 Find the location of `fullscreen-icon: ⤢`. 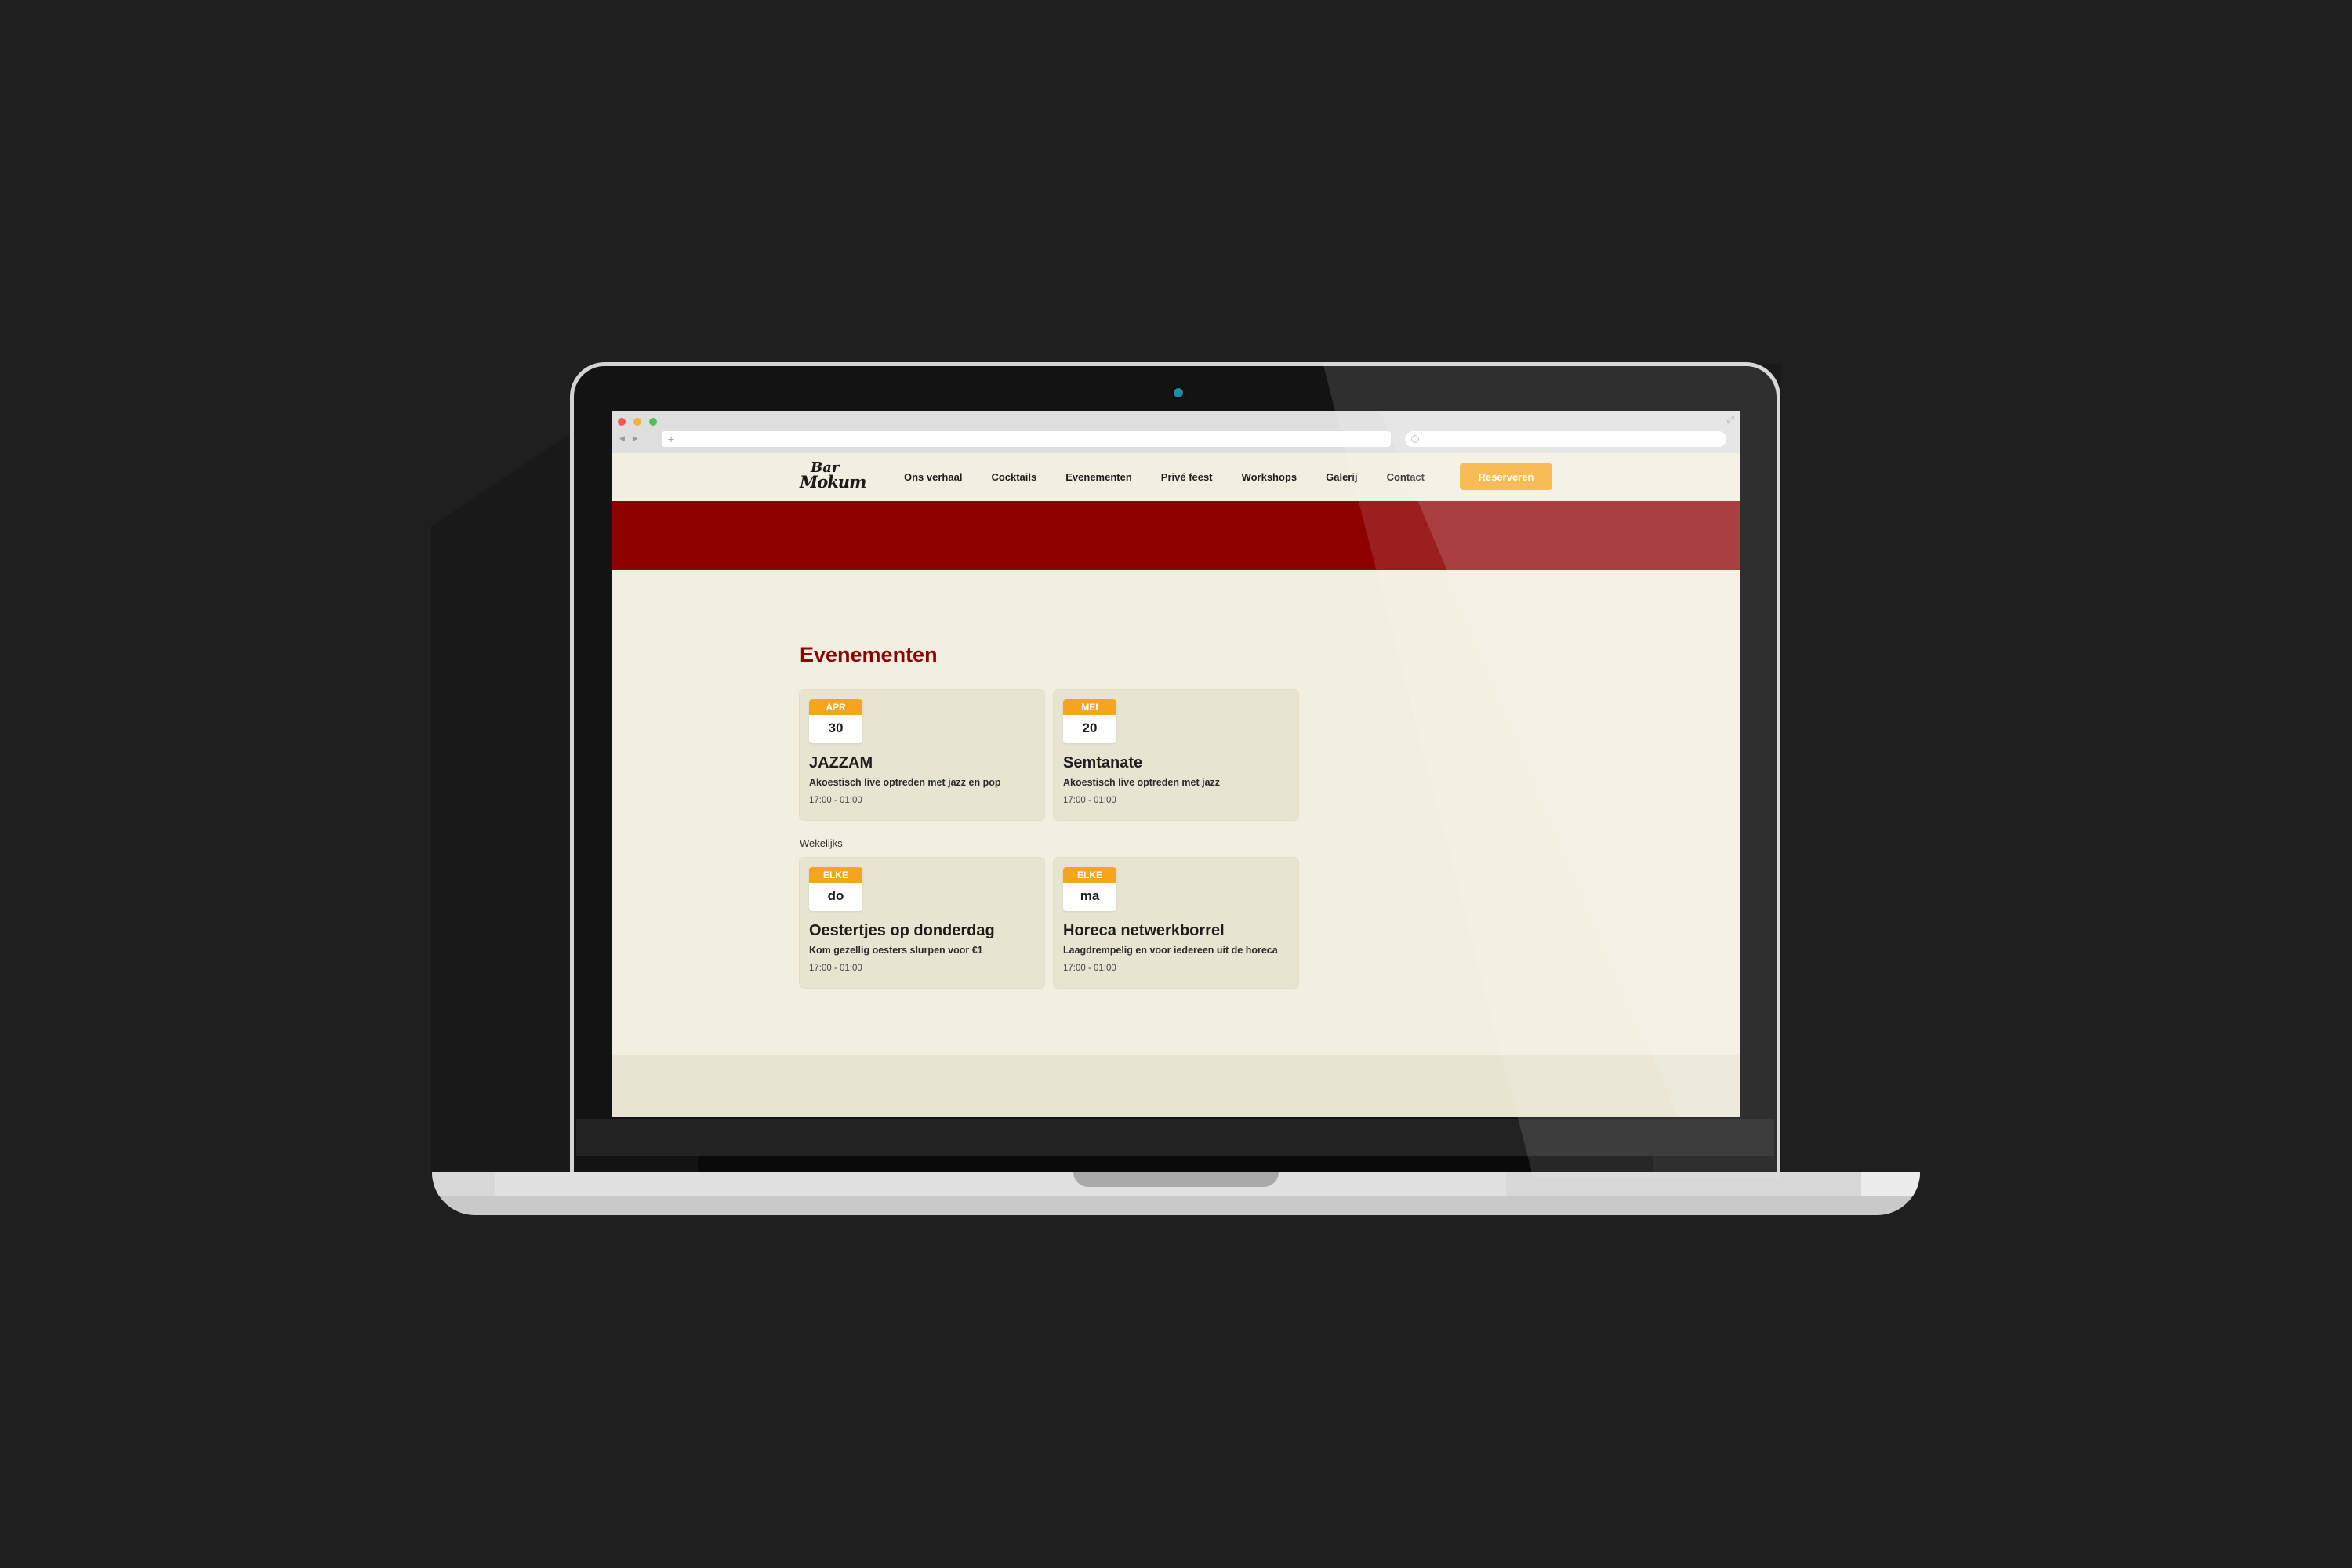

fullscreen-icon: ⤢ is located at coordinates (1730, 420).